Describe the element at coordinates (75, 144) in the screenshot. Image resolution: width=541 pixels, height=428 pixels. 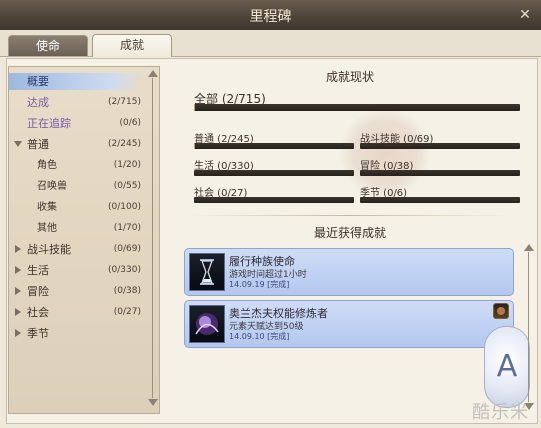
I see `sidebar-item-general: 普通 (2/245)` at that location.